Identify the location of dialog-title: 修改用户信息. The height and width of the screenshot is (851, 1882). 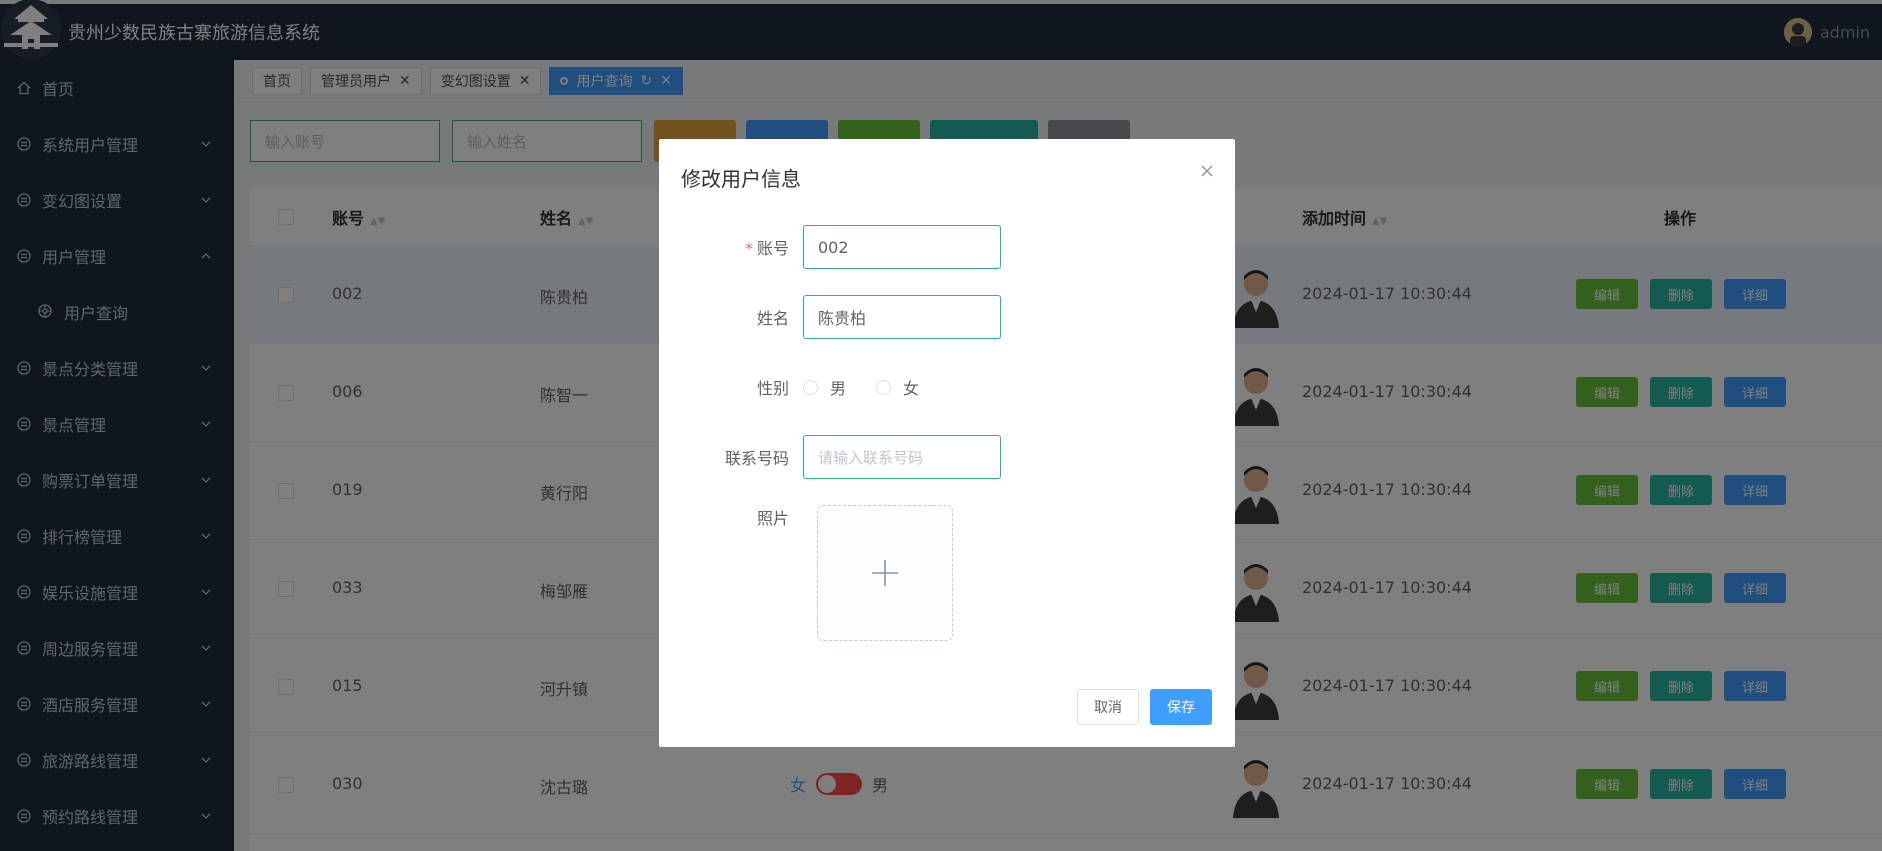
(741, 179).